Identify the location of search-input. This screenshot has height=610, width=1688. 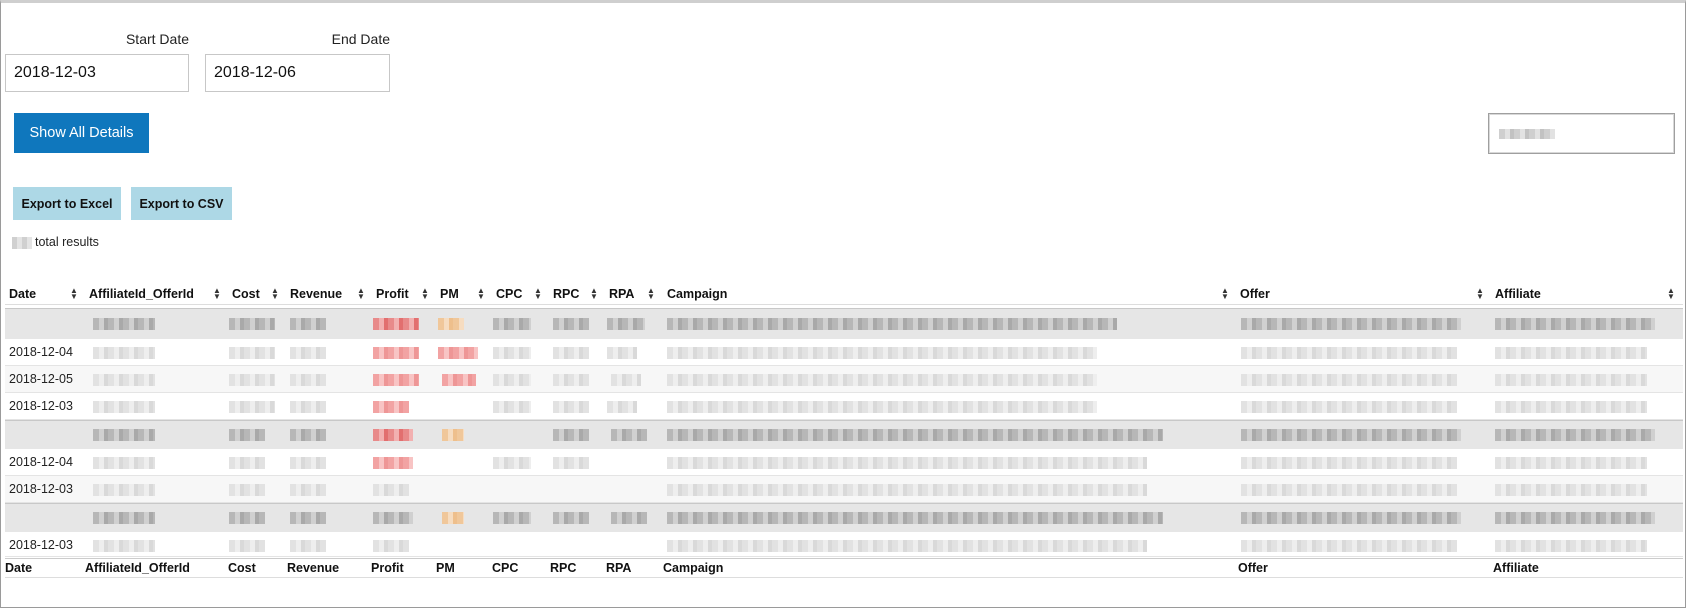
(1581, 133).